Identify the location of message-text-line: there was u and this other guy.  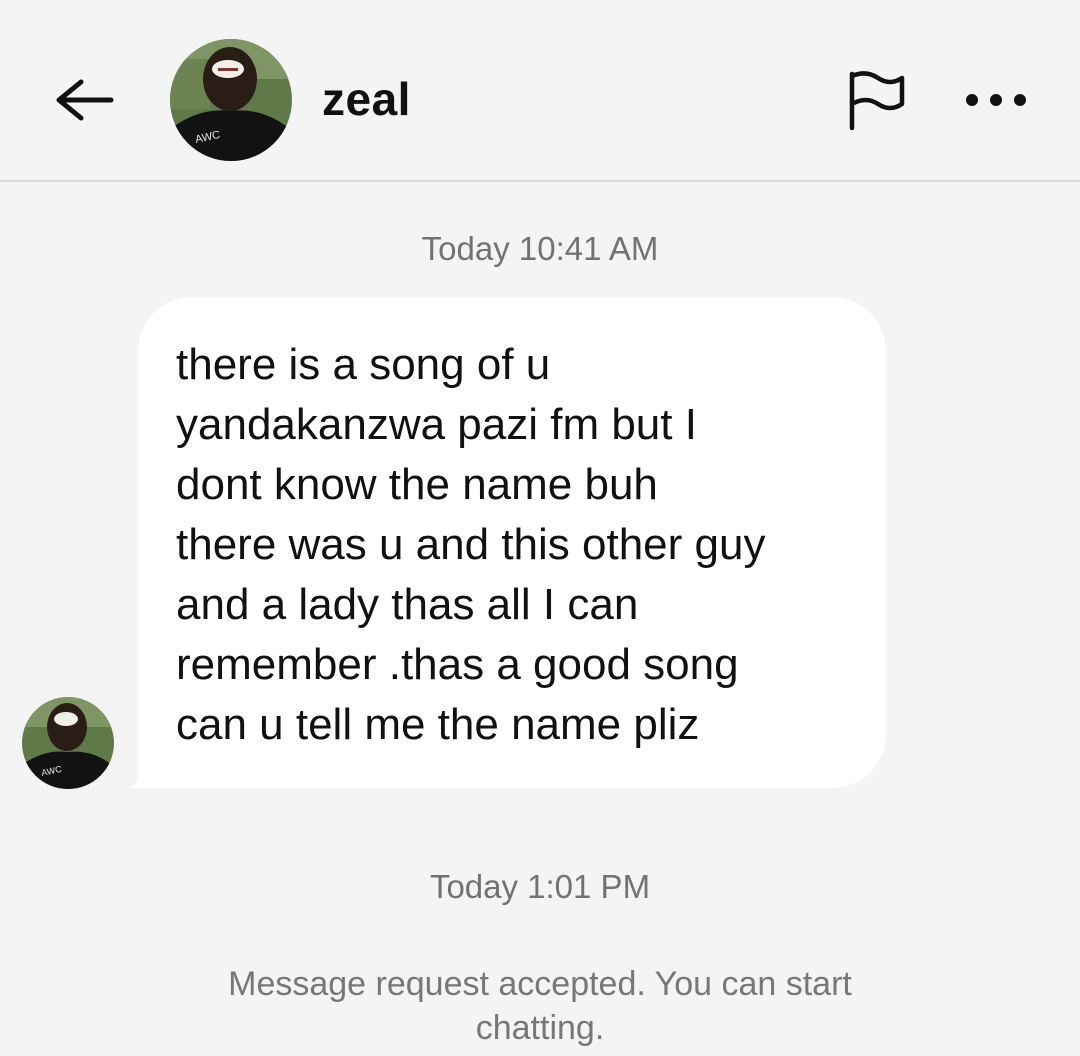
(471, 544).